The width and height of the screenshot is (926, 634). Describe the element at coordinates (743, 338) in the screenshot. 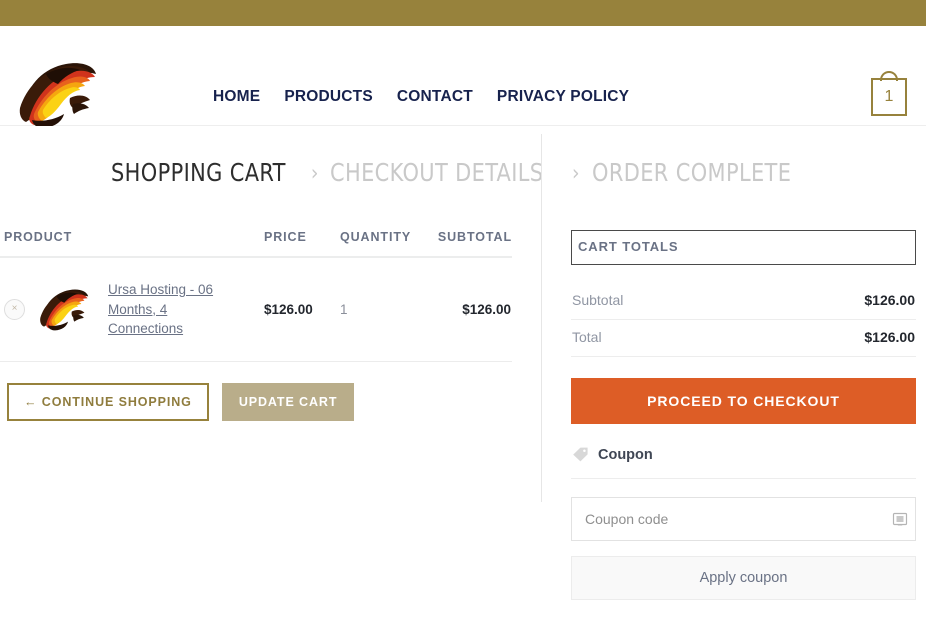

I see `totals-row-total: Total $126.00` at that location.